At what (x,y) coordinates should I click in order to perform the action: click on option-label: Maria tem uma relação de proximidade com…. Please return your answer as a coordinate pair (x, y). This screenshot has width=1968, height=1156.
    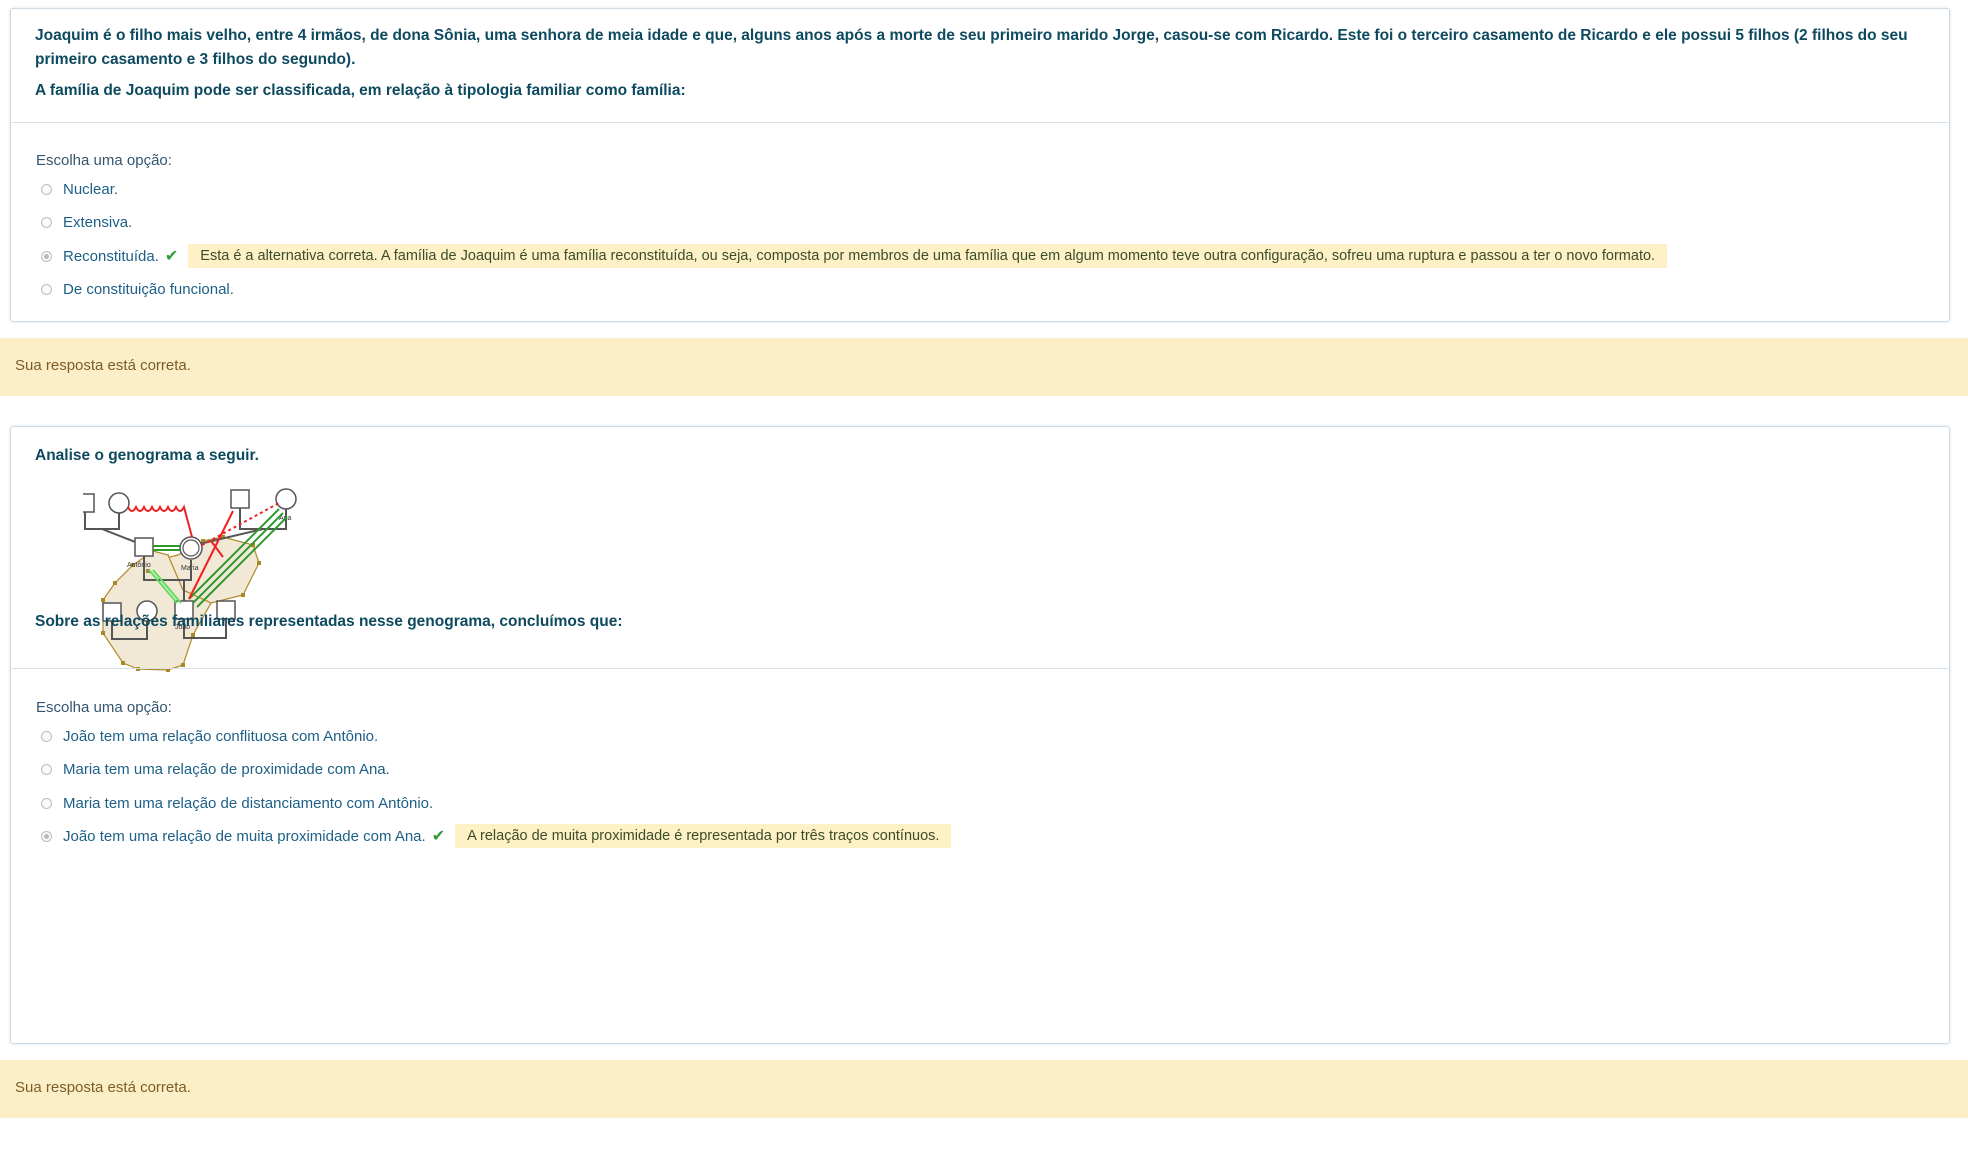
    Looking at the image, I should click on (226, 769).